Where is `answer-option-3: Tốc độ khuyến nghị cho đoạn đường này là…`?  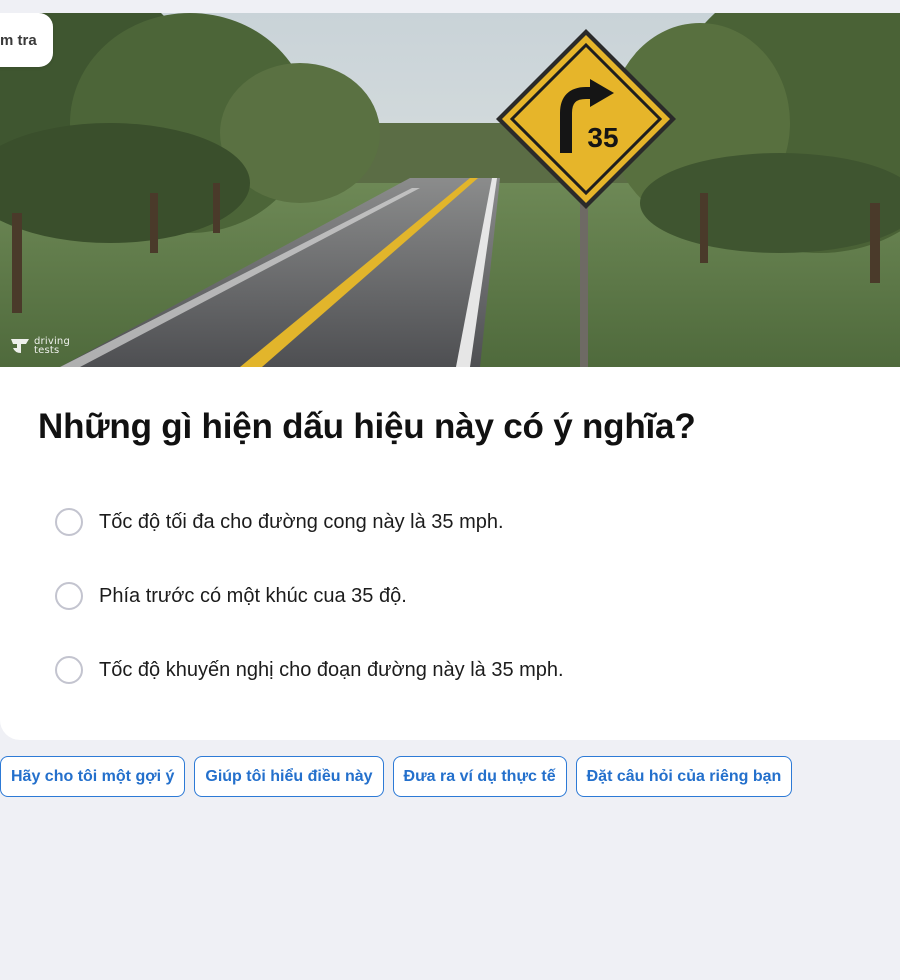 answer-option-3: Tốc độ khuyến nghị cho đoạn đường này là… is located at coordinates (309, 670).